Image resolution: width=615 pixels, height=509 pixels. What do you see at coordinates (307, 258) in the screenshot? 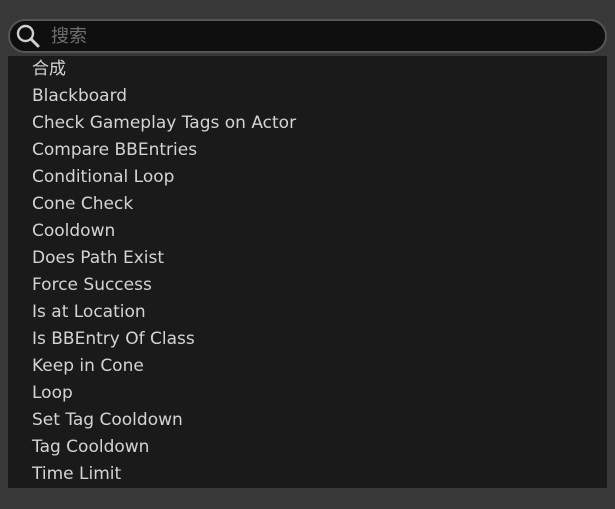
I see `list-item: Does Path Exist` at bounding box center [307, 258].